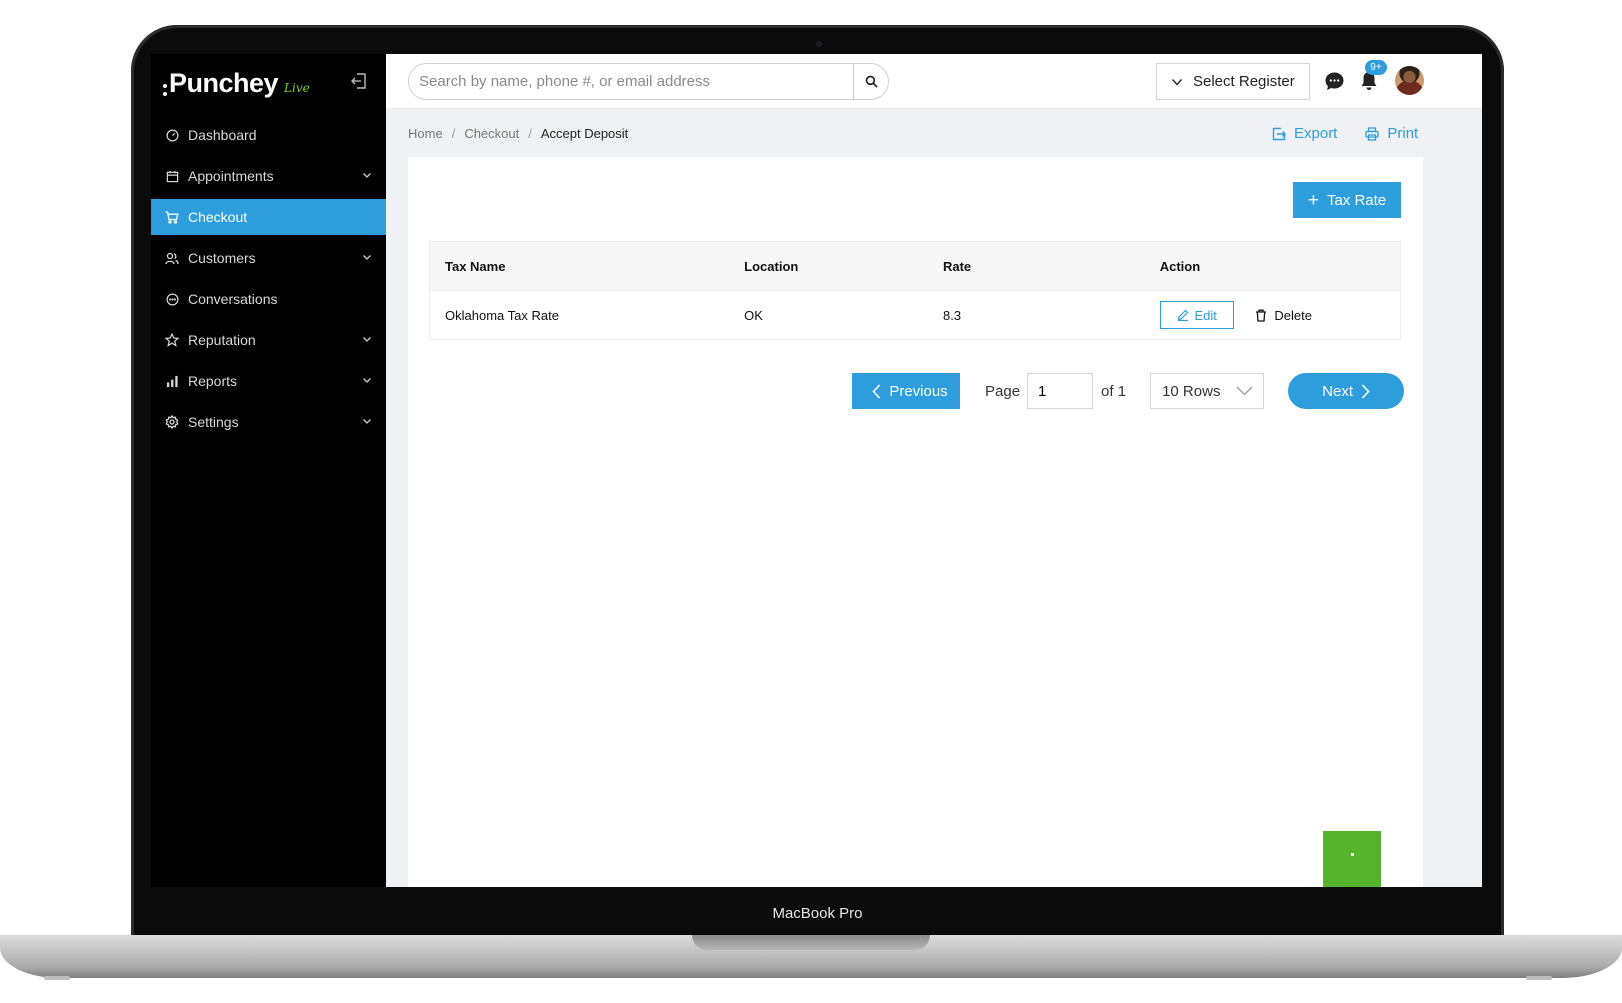  What do you see at coordinates (1356, 200) in the screenshot?
I see `add-tax-rate-label: Tax Rate` at bounding box center [1356, 200].